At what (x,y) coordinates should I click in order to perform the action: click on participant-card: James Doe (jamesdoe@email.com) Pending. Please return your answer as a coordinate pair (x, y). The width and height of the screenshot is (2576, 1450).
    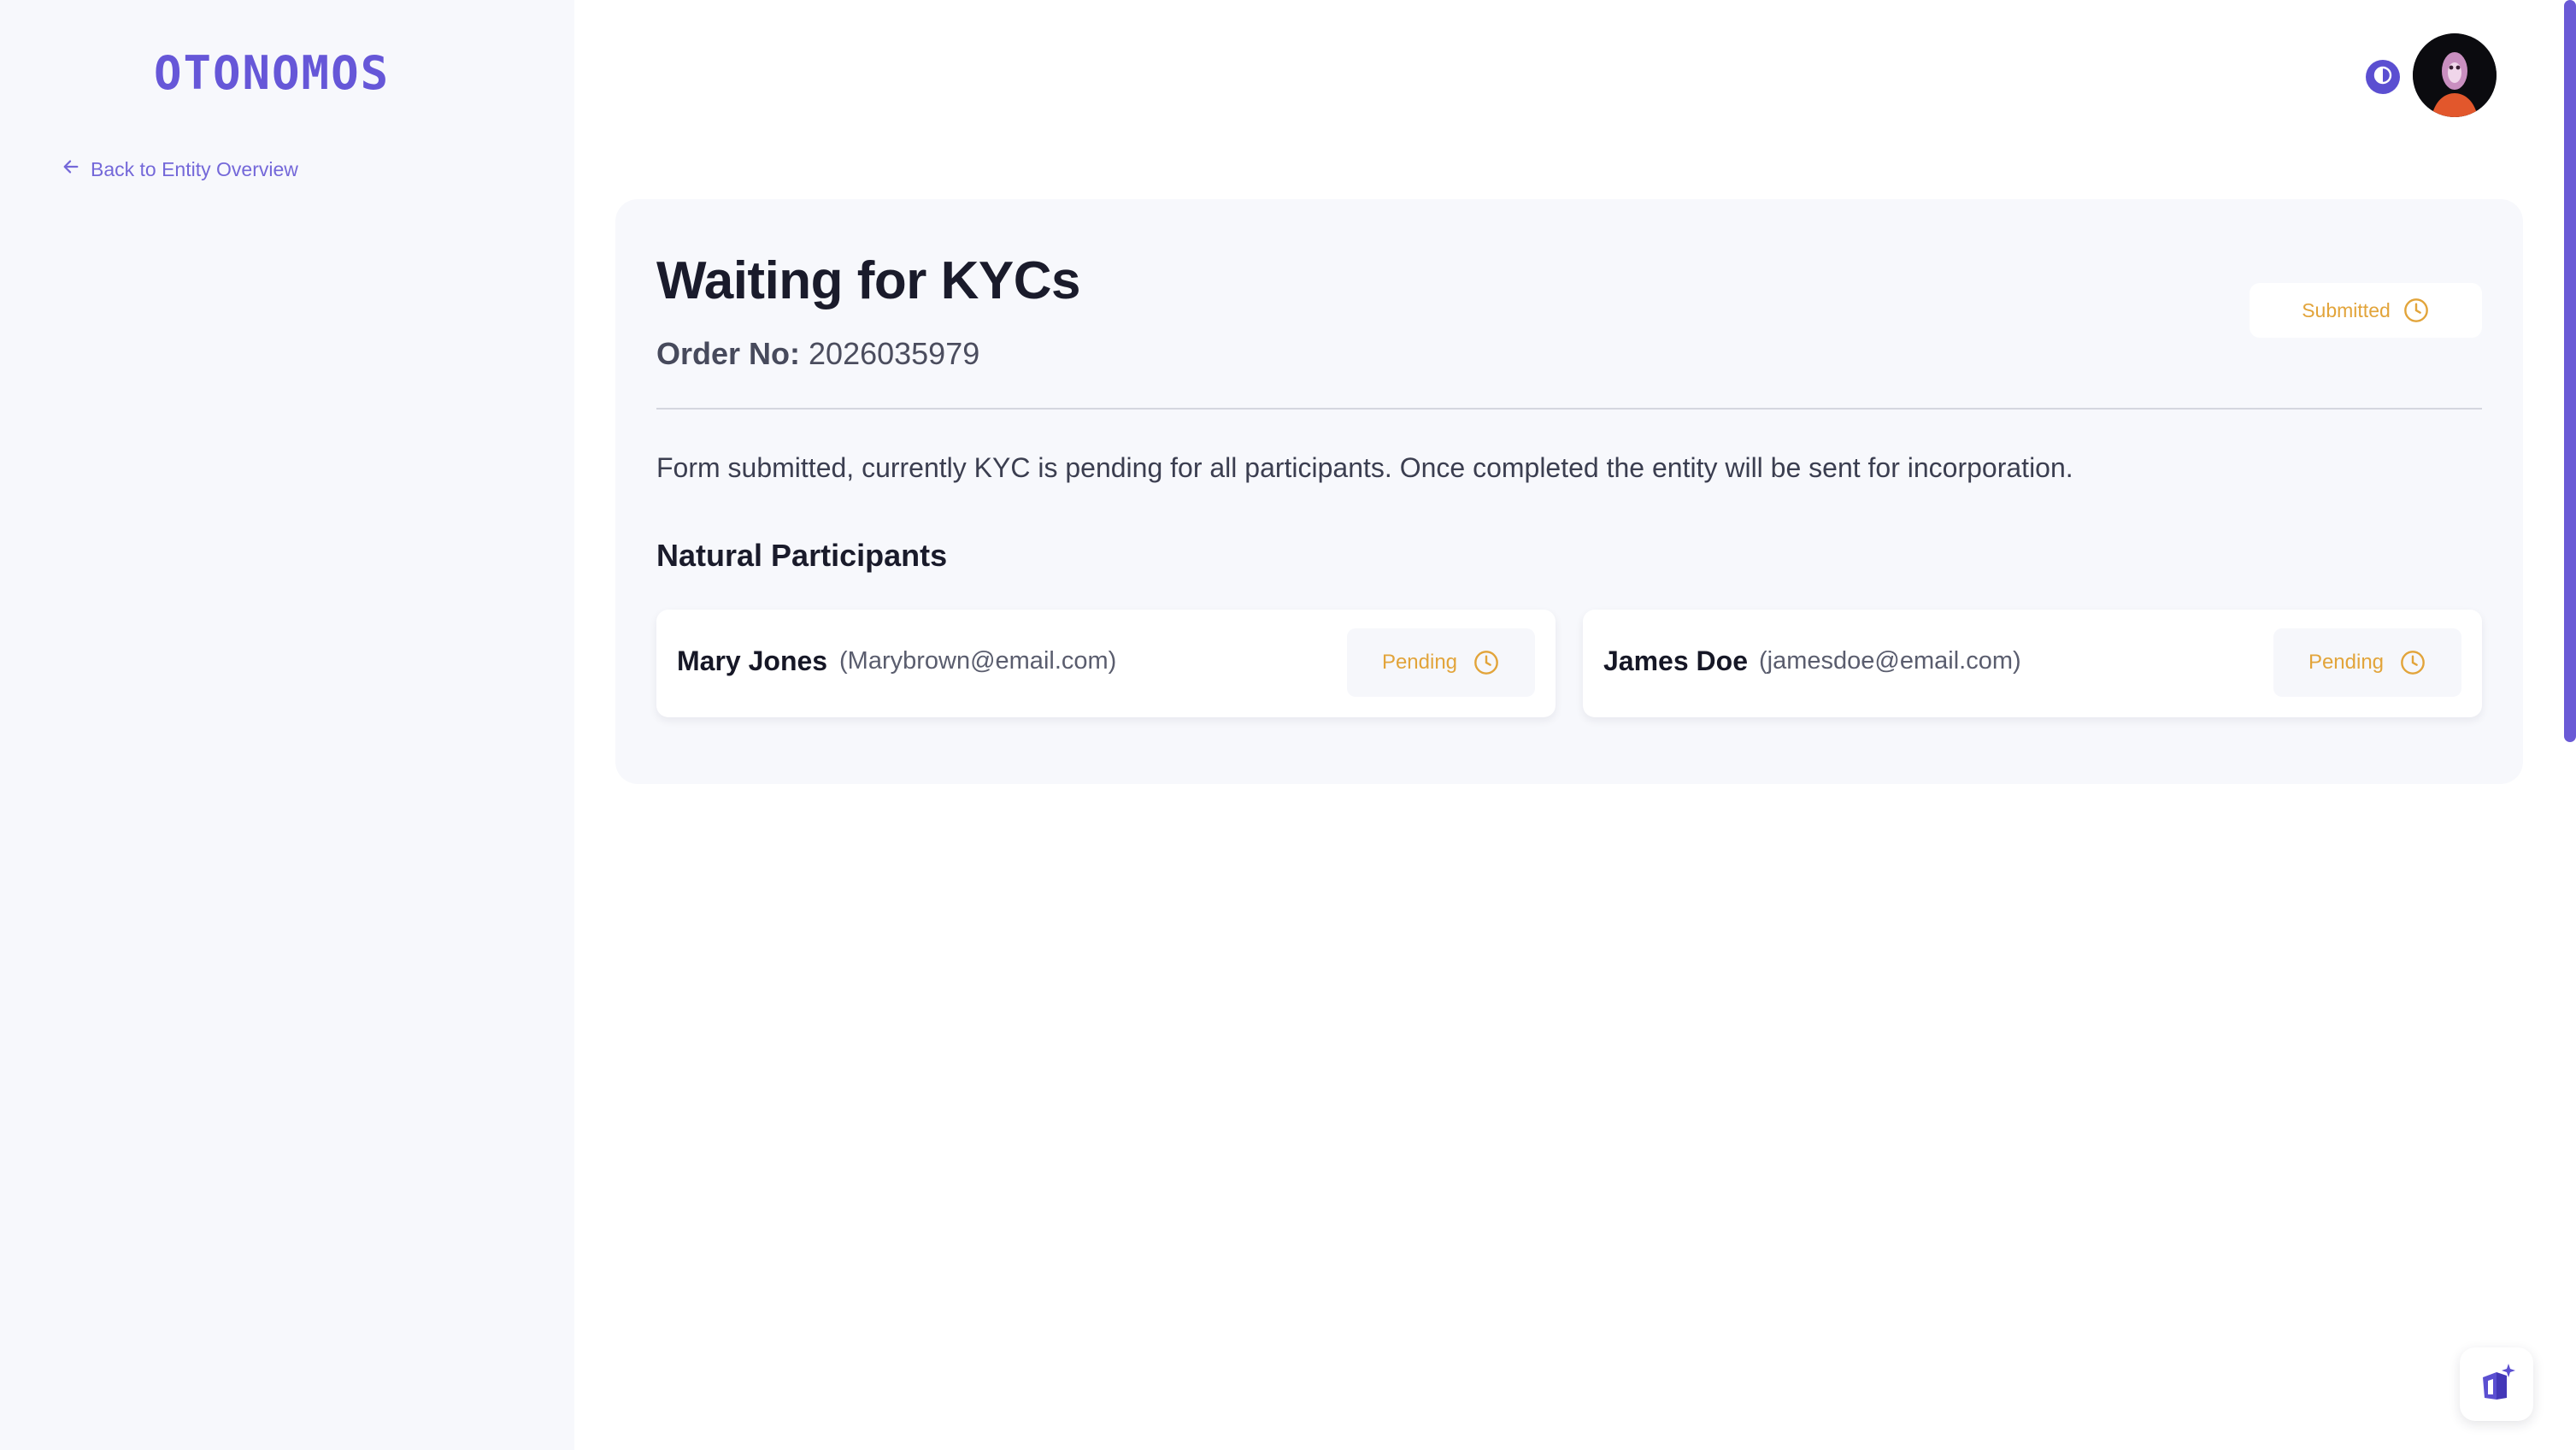
    Looking at the image, I should click on (2032, 664).